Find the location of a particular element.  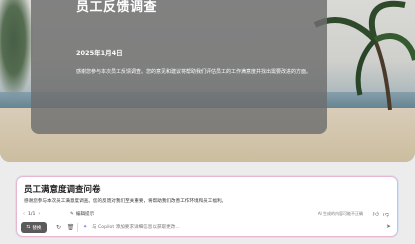

send-icon: ➤ is located at coordinates (388, 226).